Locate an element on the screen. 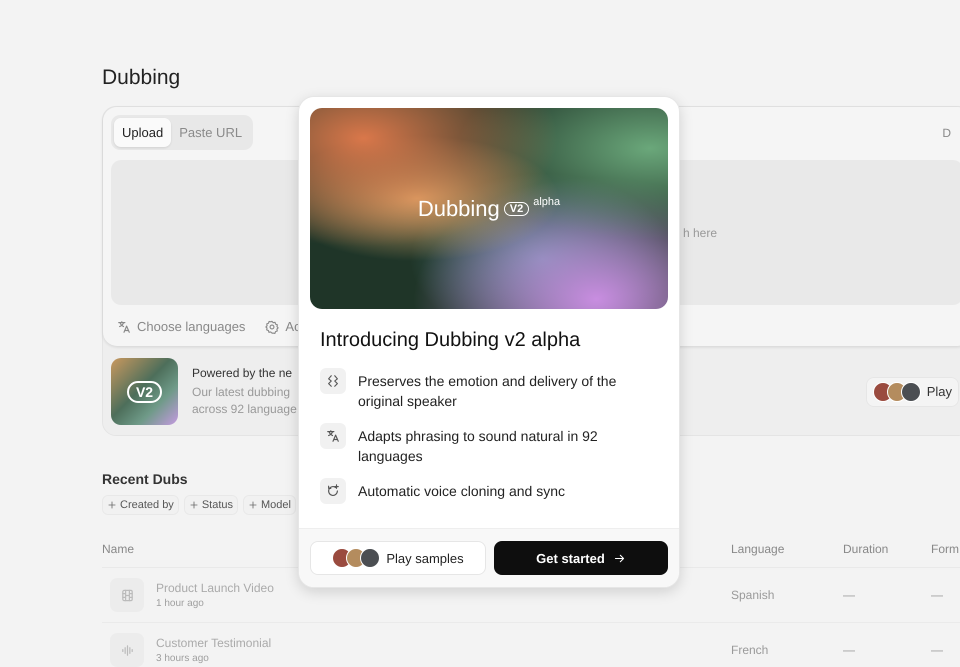  feature-text: Automatic voice cloning and sync is located at coordinates (462, 491).